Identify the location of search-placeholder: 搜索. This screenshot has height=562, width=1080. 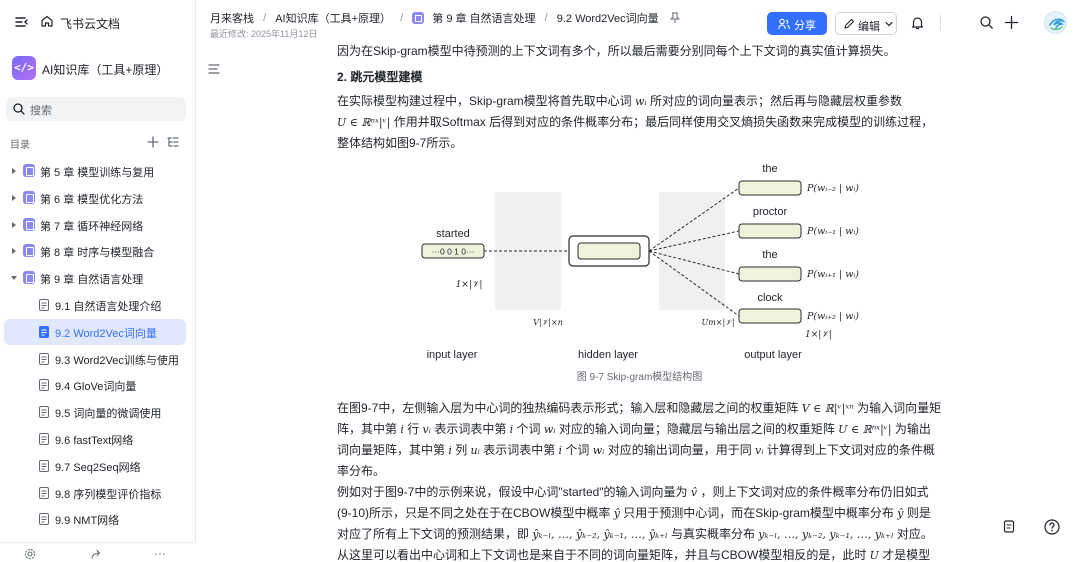
(41, 111).